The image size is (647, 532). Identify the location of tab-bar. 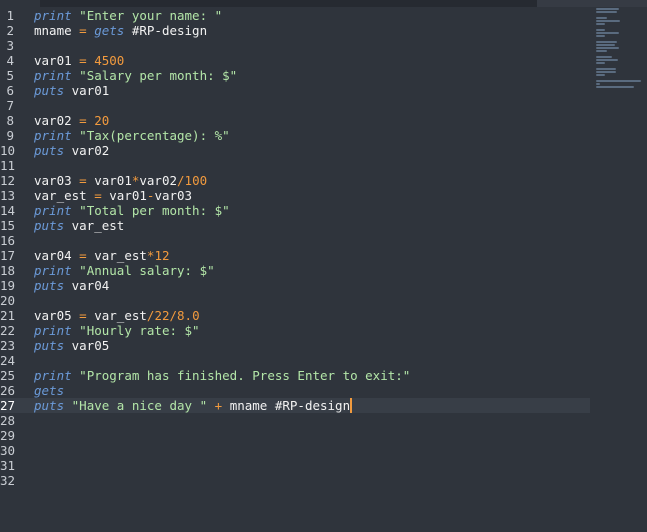
(323, 3).